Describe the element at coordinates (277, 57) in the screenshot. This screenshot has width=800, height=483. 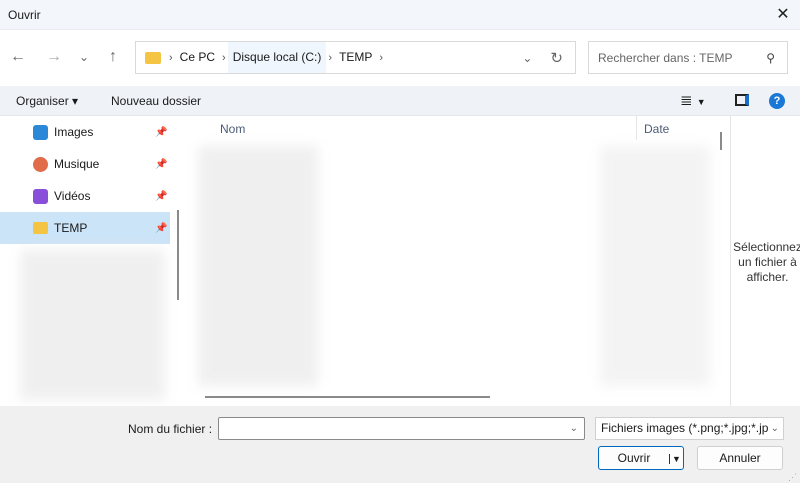
I see `breadcrumb-disque-local: Disque local (C:)` at that location.